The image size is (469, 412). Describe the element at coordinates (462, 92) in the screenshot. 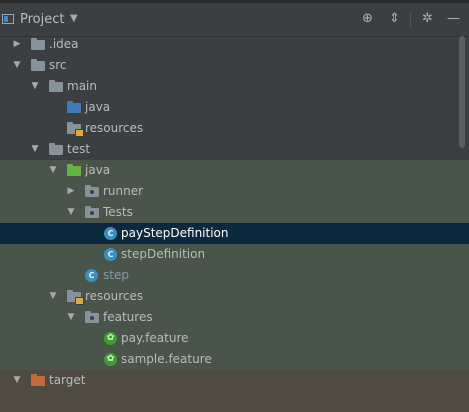

I see `vertical-scrollbar-thumb` at that location.